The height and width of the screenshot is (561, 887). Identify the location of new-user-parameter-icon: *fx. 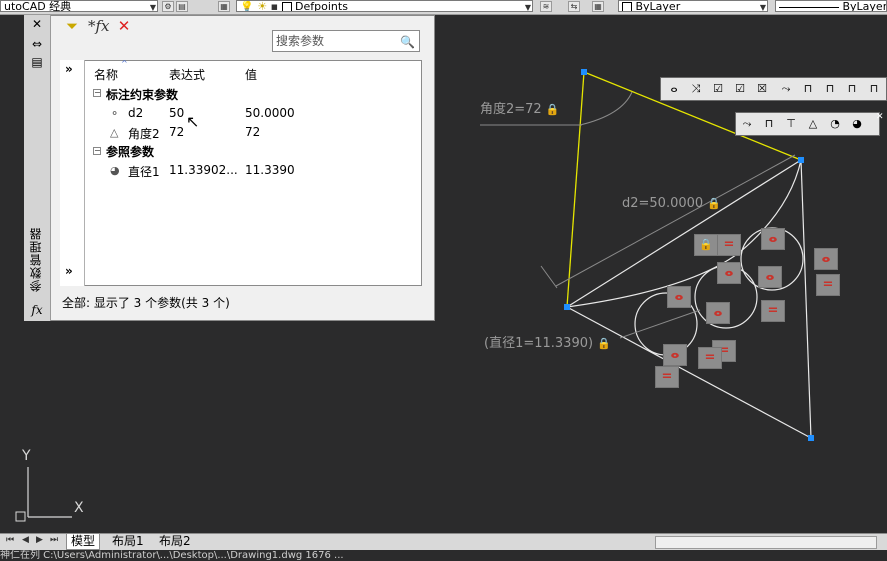
(99, 26).